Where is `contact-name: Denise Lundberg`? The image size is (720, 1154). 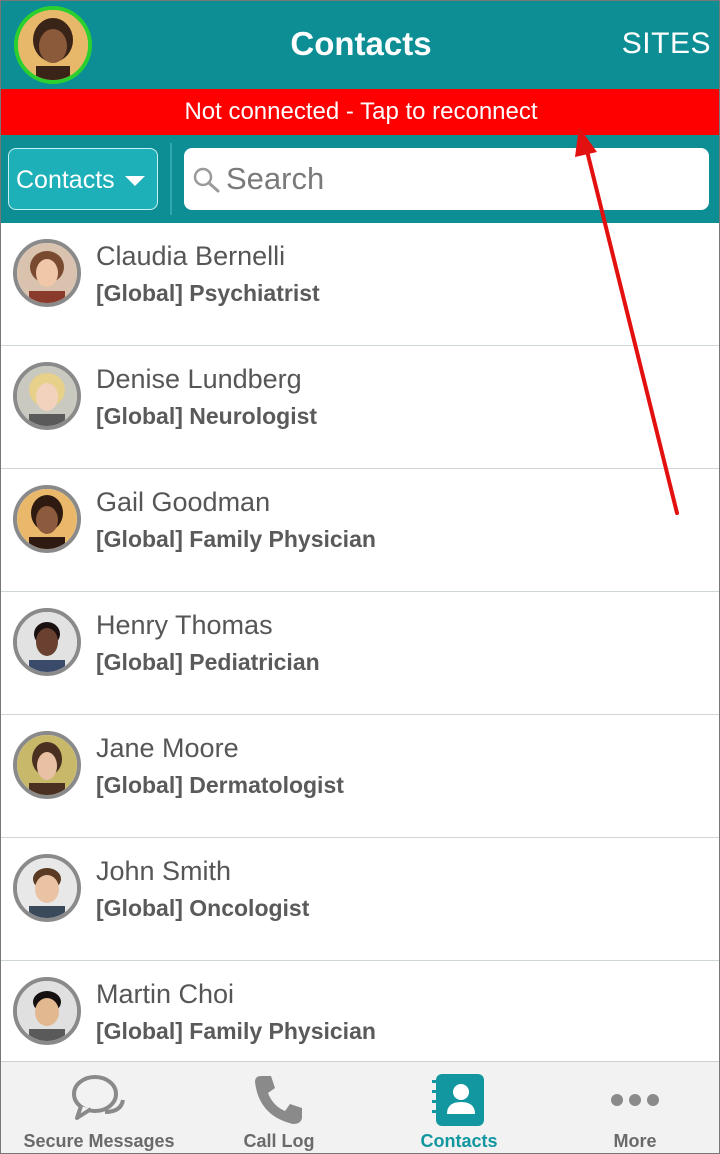 contact-name: Denise Lundberg is located at coordinates (199, 379).